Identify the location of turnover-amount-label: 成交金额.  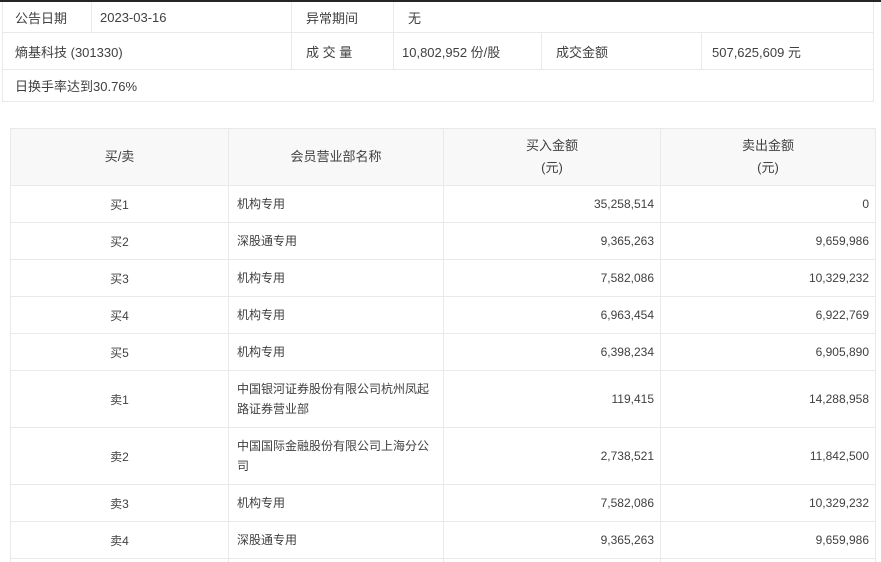
(621, 51).